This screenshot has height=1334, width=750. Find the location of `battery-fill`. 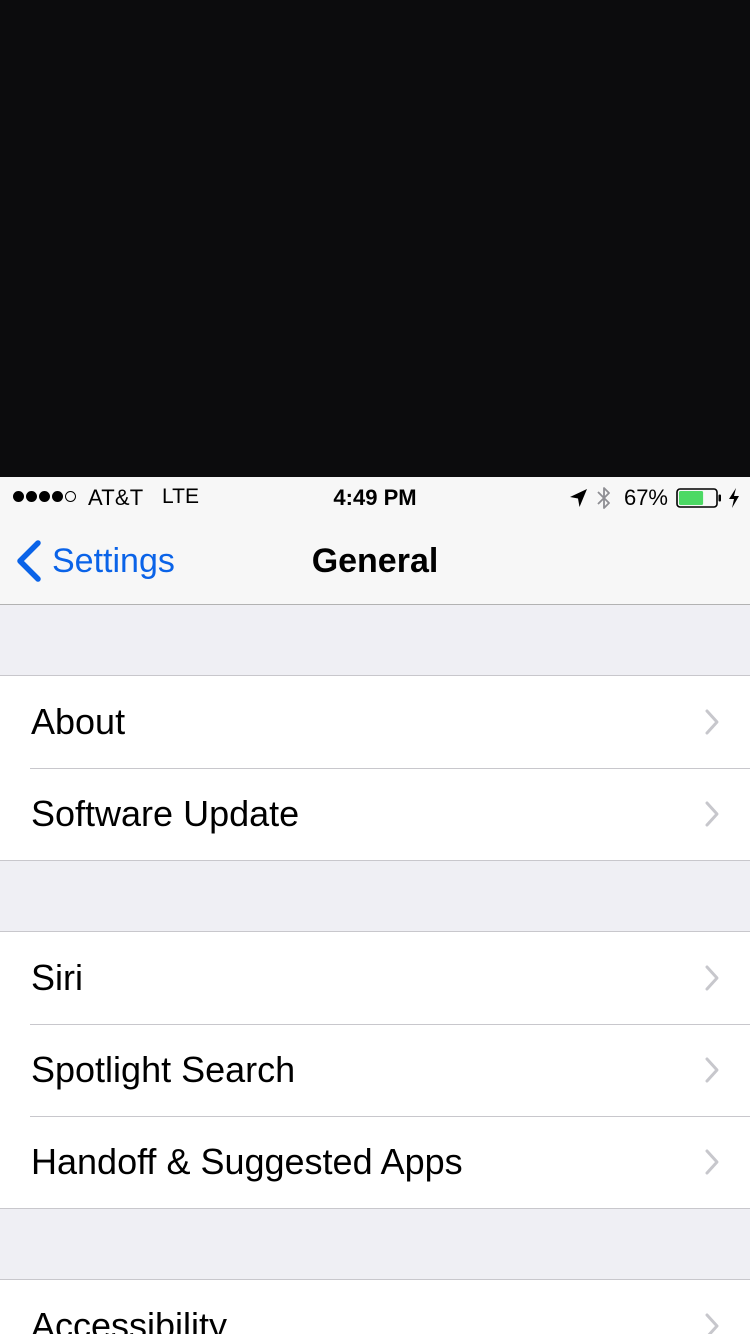

battery-fill is located at coordinates (691, 498).